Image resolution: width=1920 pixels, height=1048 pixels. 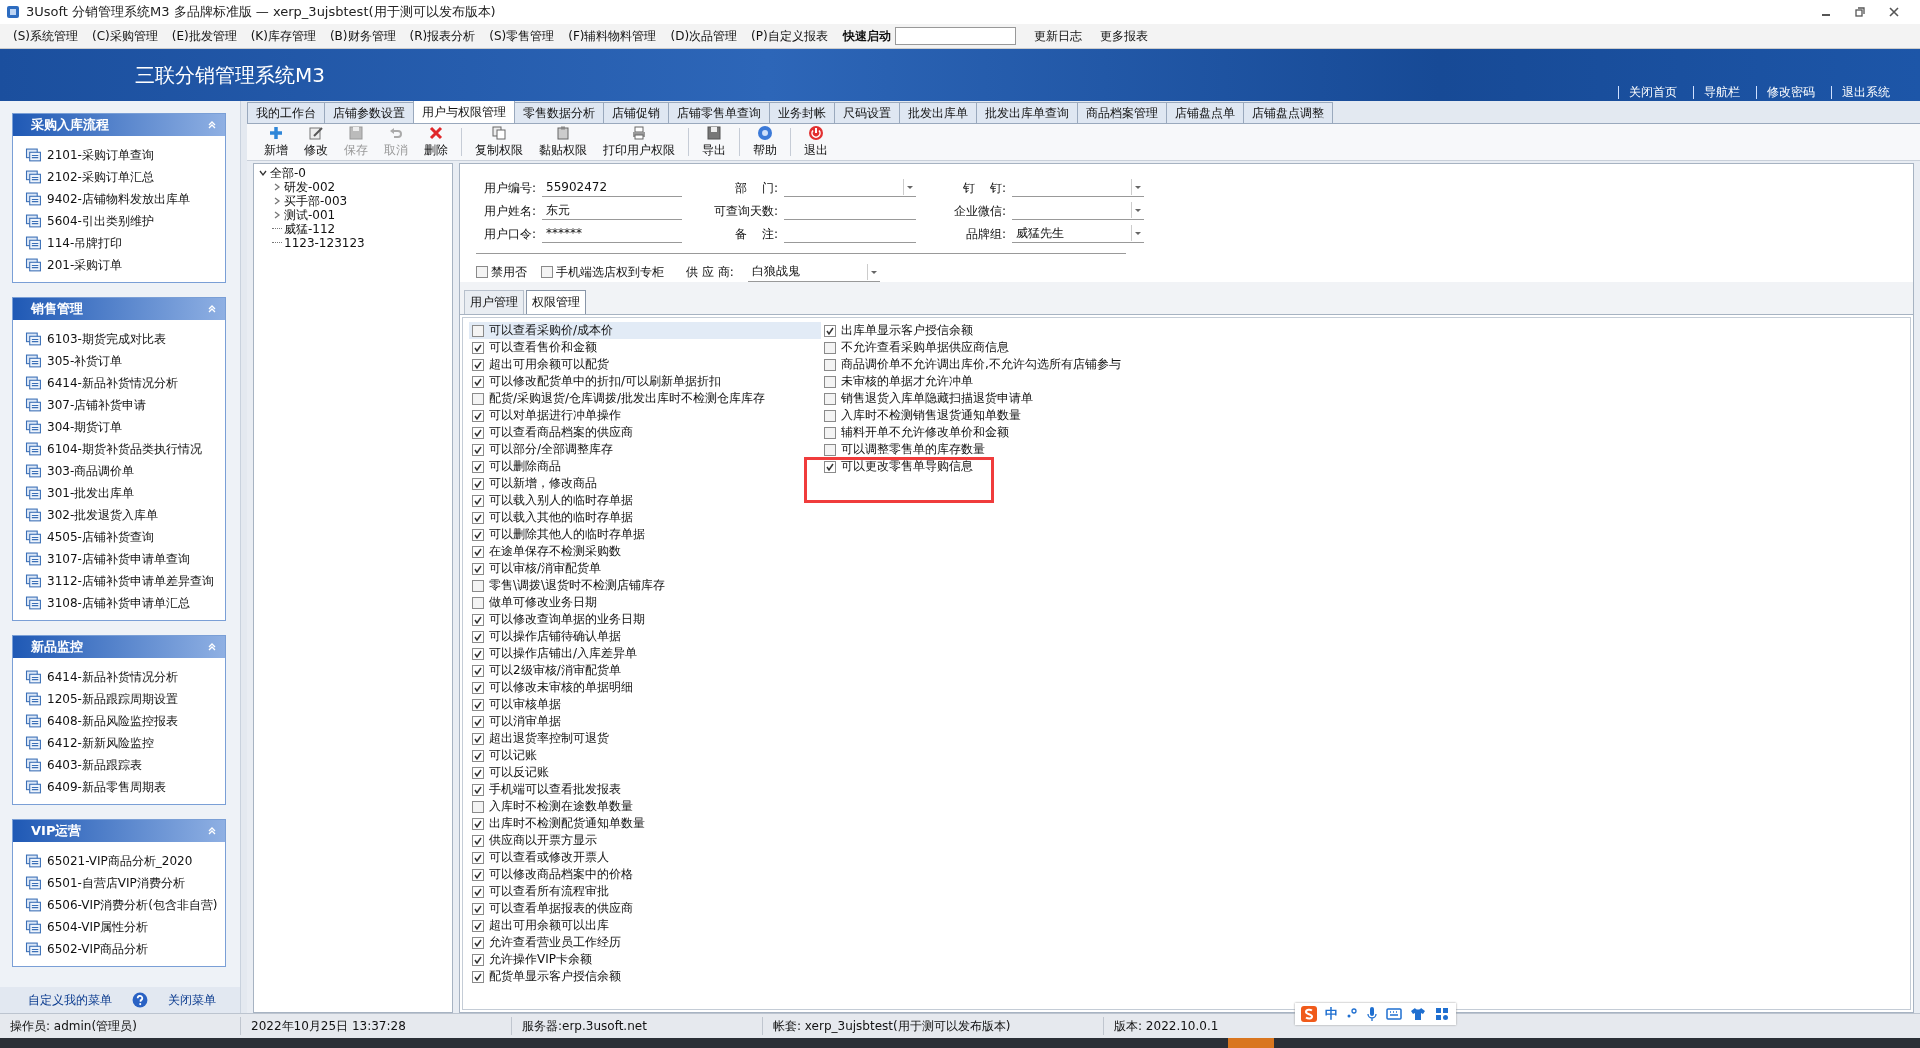 What do you see at coordinates (91, 471) in the screenshot?
I see `menu-item: 303-商品调价单` at bounding box center [91, 471].